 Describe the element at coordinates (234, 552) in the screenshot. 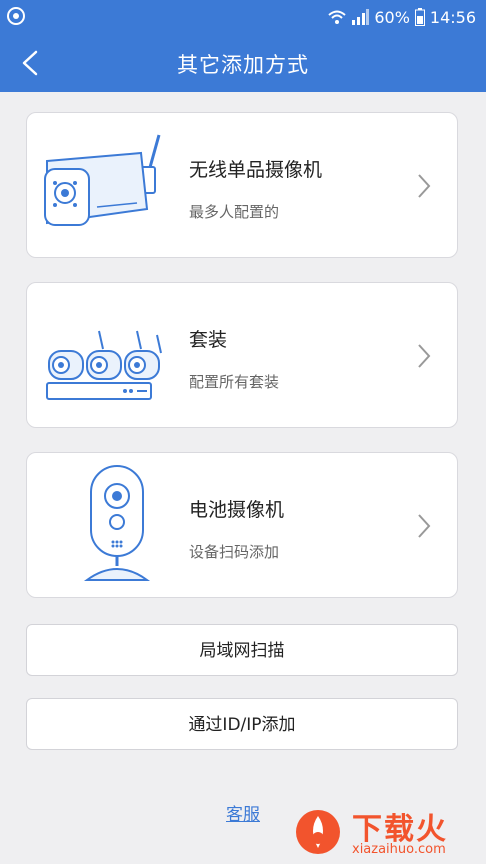

I see `option-subtitle: 设备扫码添加` at that location.